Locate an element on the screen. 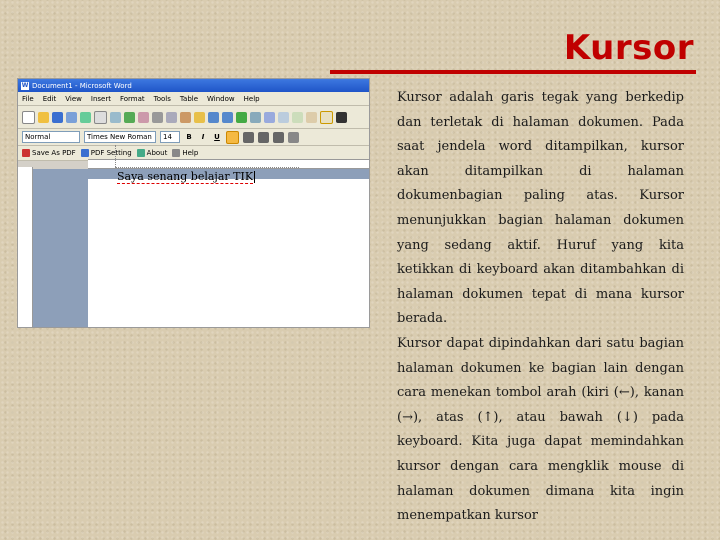 Image resolution: width=720 pixels, height=540 pixels. help-button: Help is located at coordinates (185, 153).